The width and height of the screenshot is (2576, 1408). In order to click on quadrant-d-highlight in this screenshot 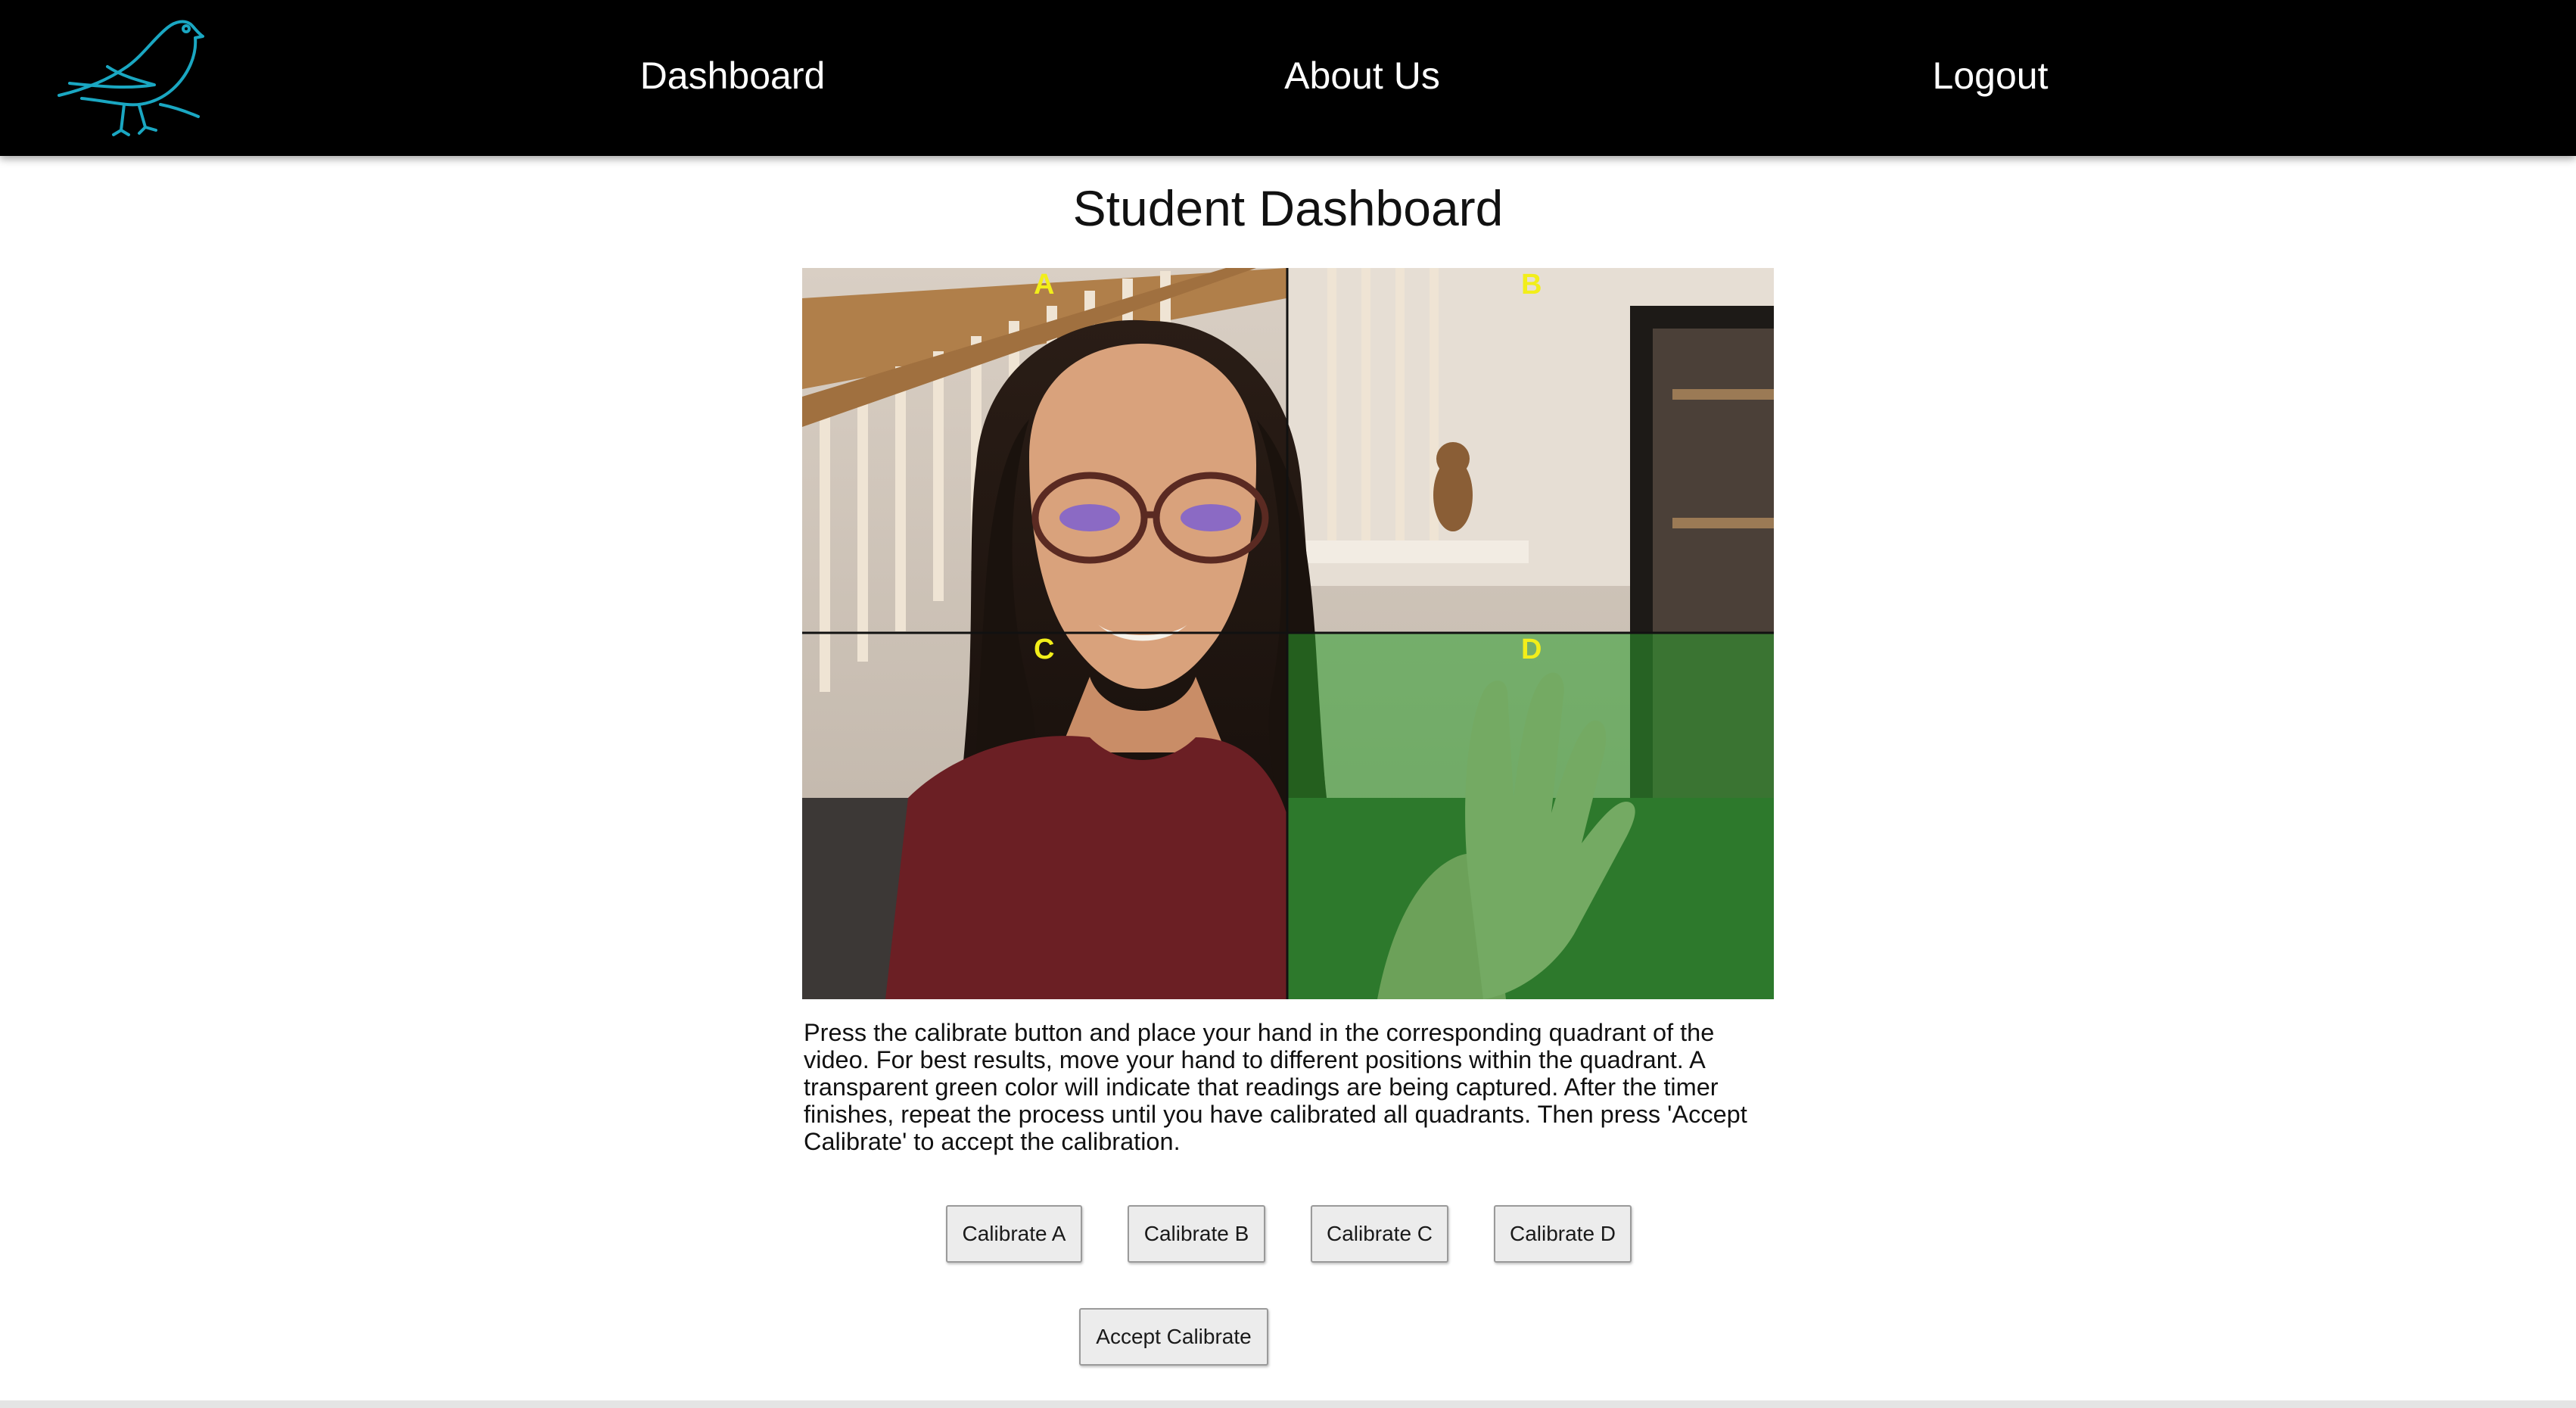, I will do `click(1531, 816)`.